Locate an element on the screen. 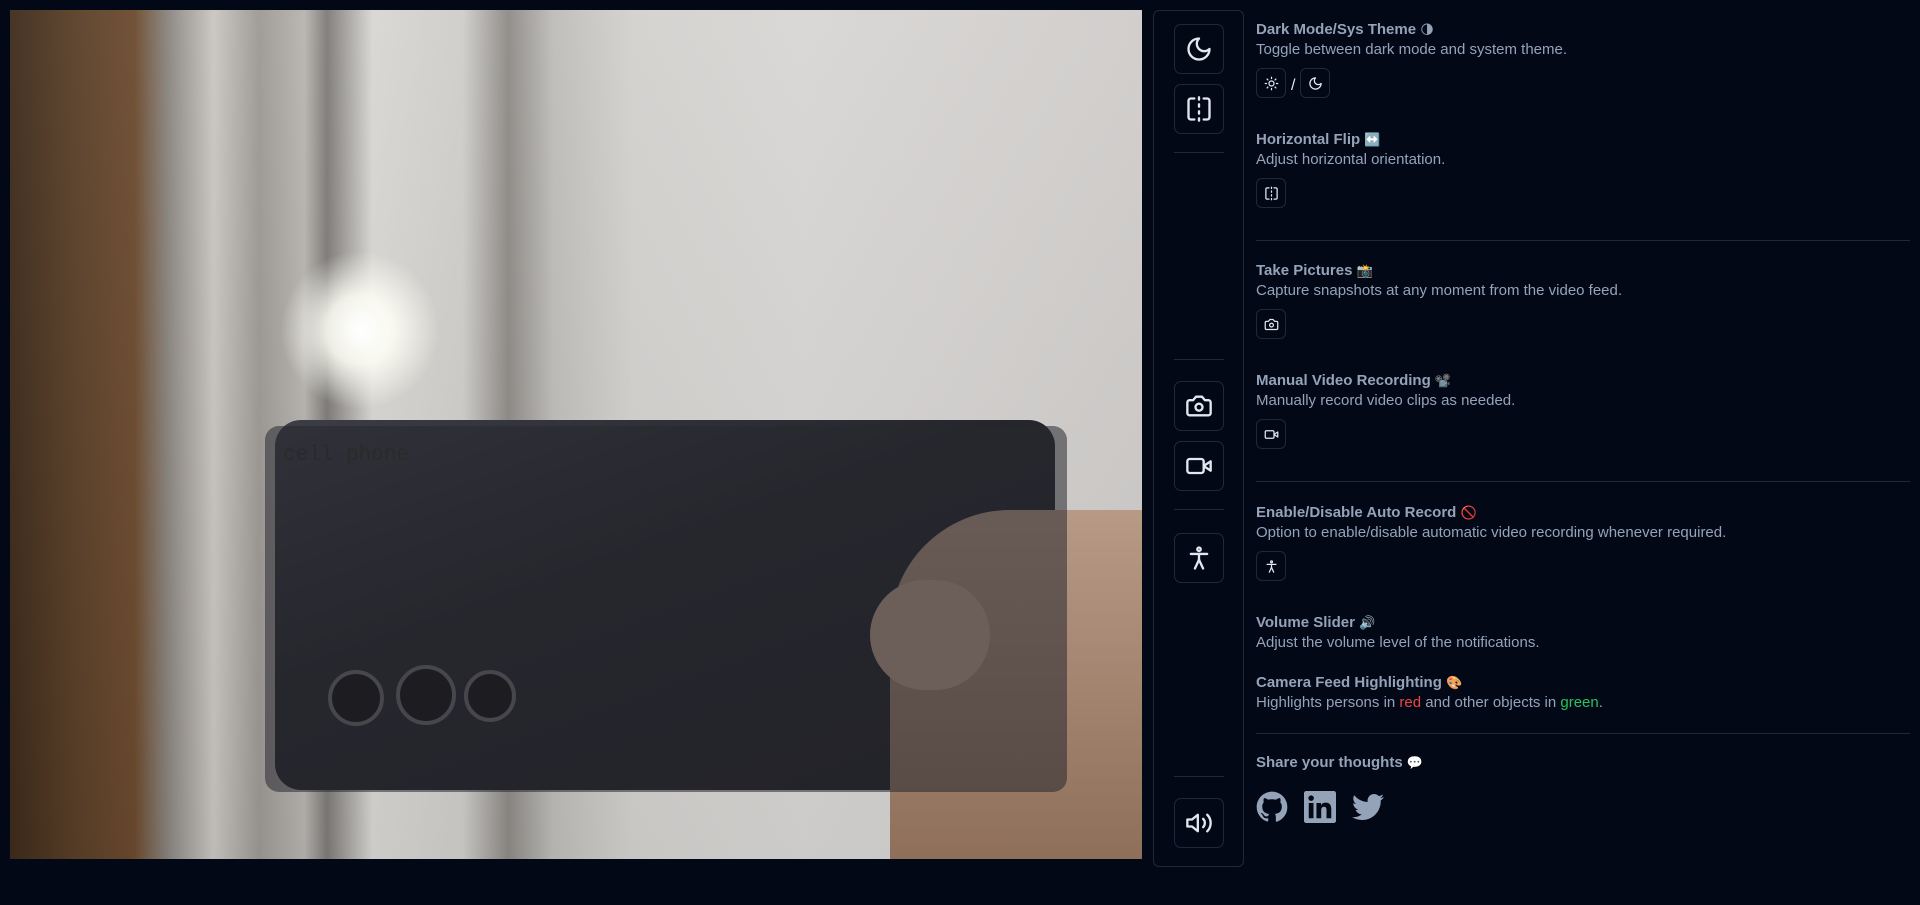 The image size is (1920, 905). github-icon is located at coordinates (1272, 806).